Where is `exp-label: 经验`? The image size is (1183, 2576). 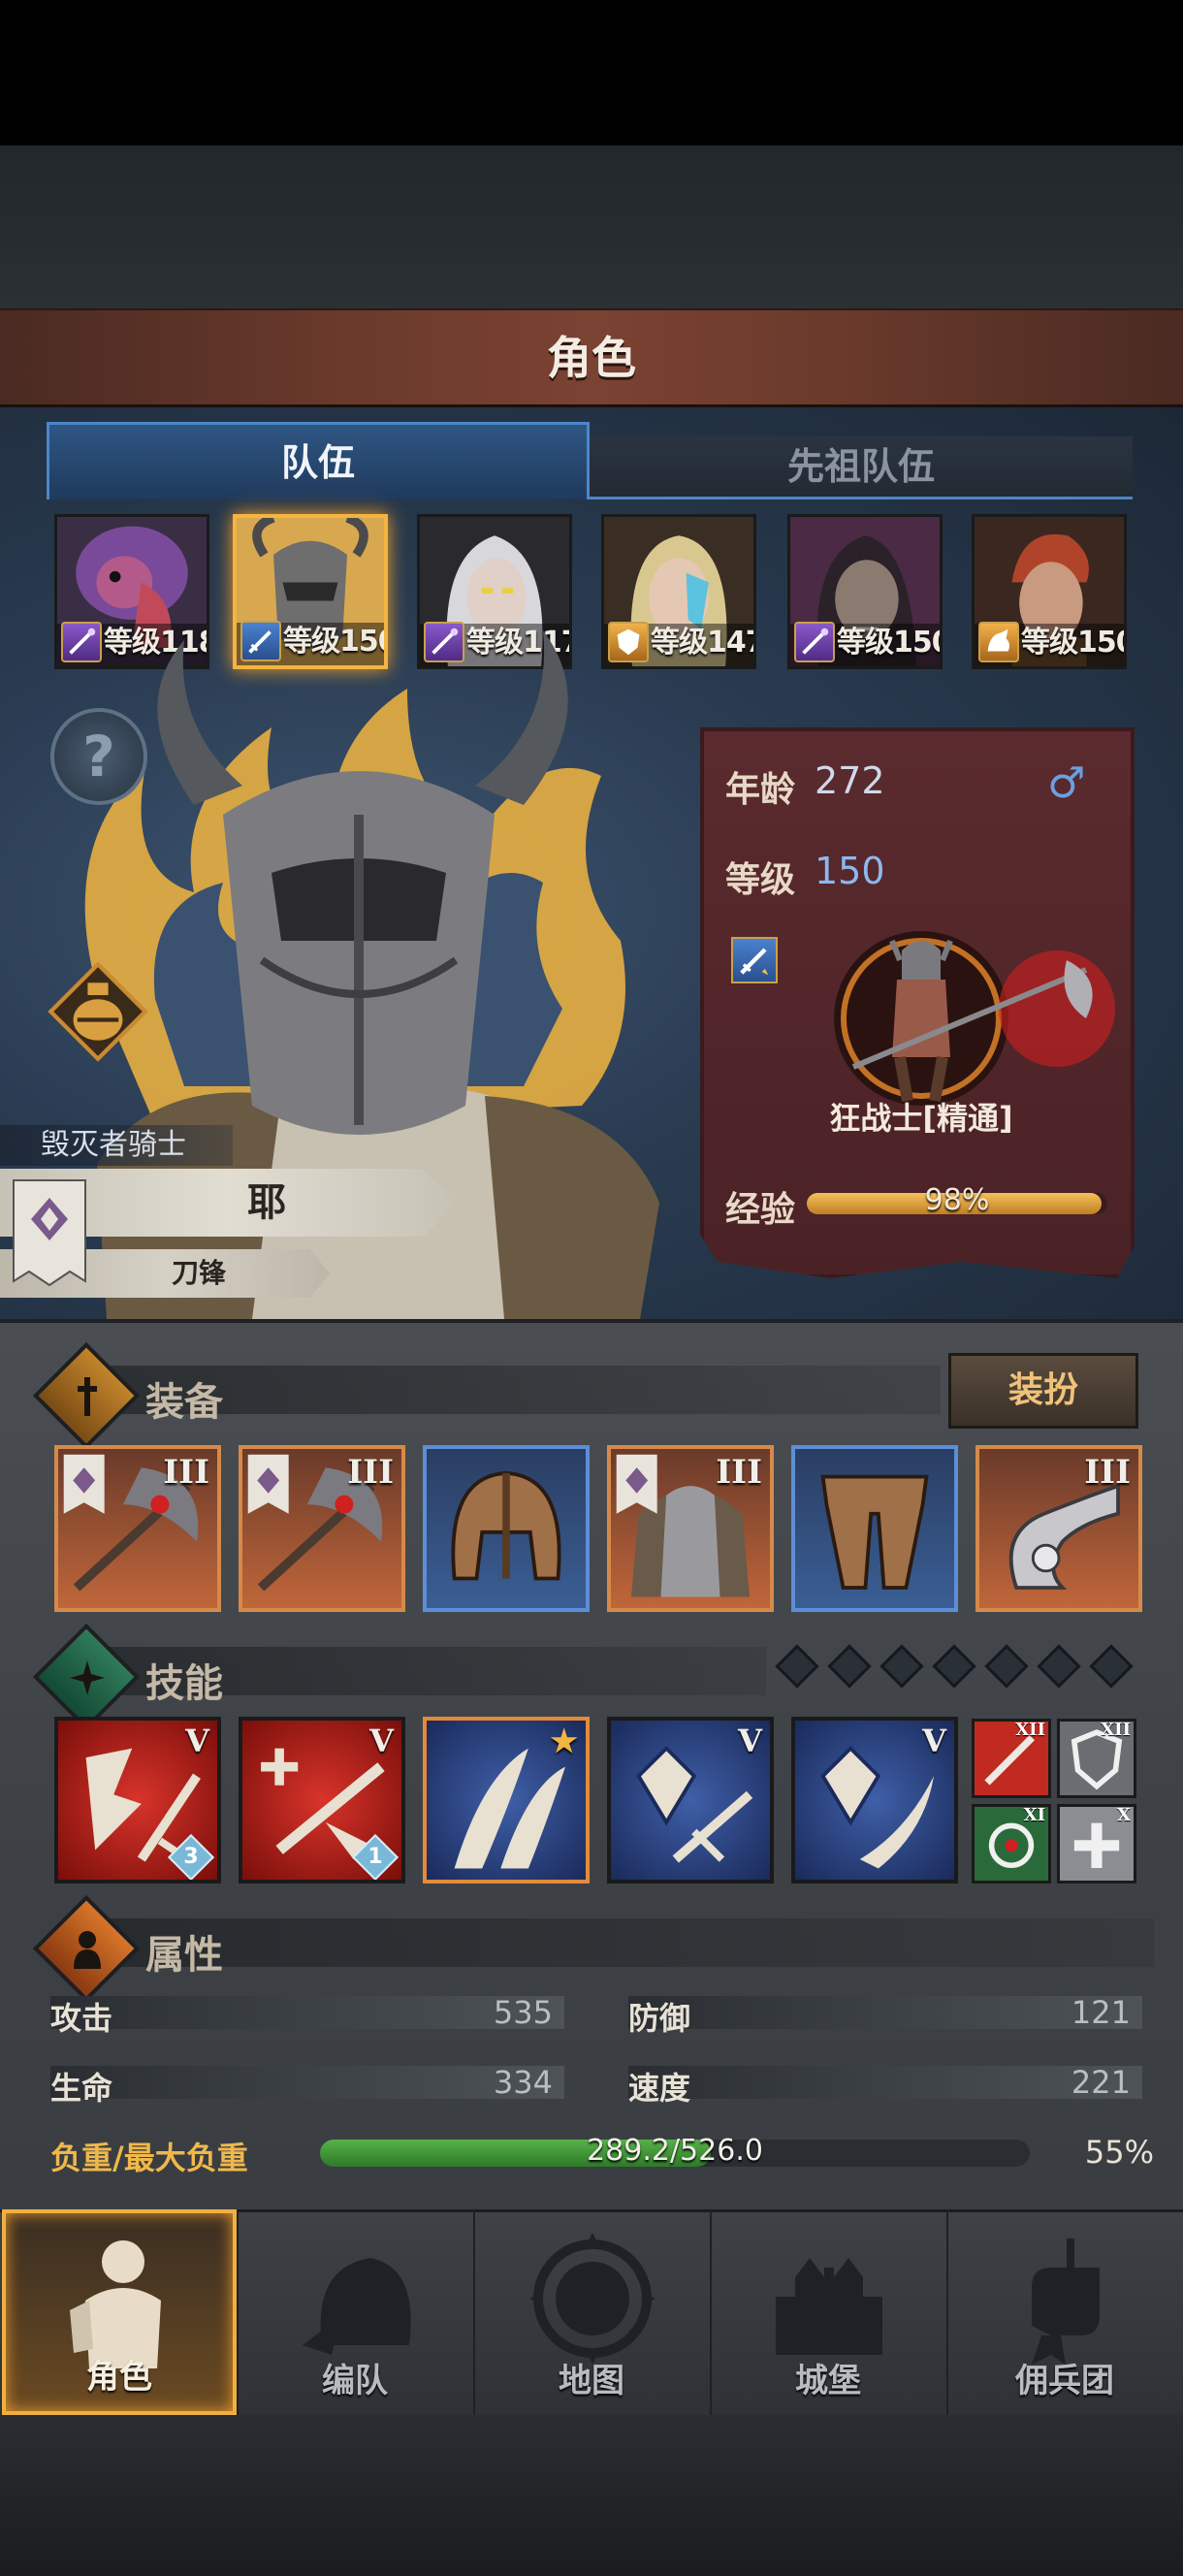
exp-label: 经验 is located at coordinates (760, 1210).